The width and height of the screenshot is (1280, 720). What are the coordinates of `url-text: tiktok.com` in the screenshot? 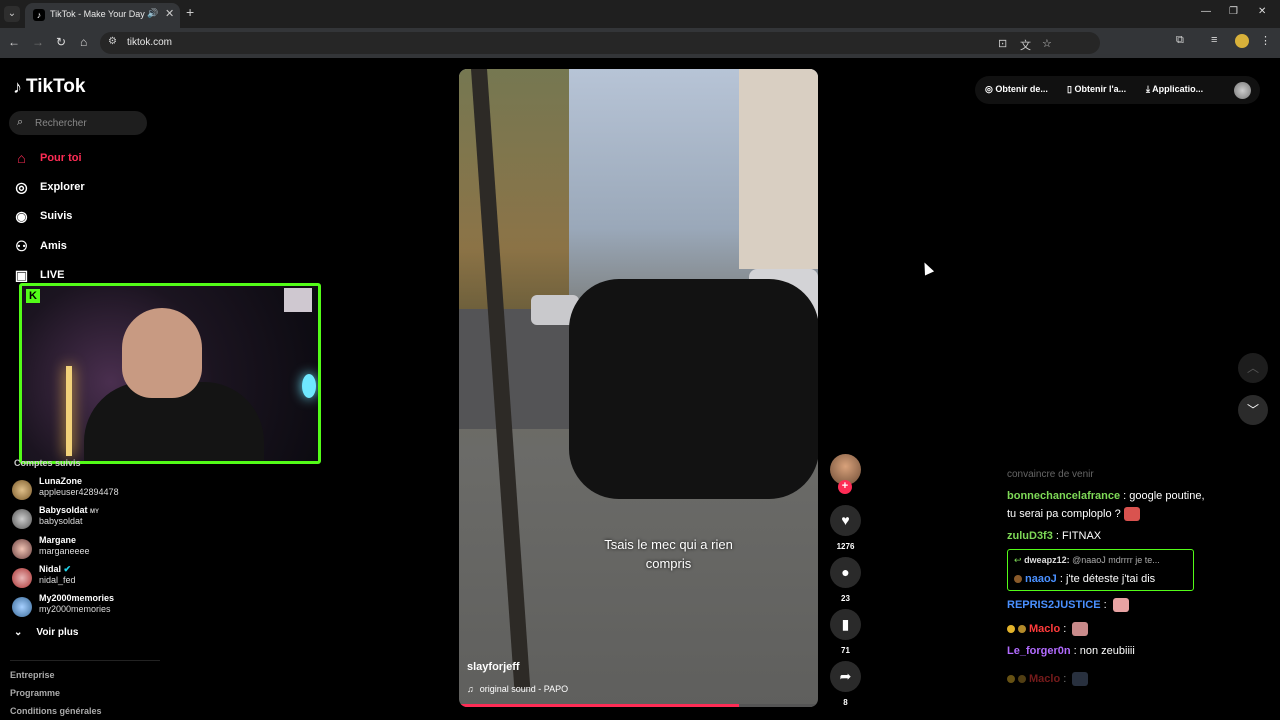 It's located at (150, 42).